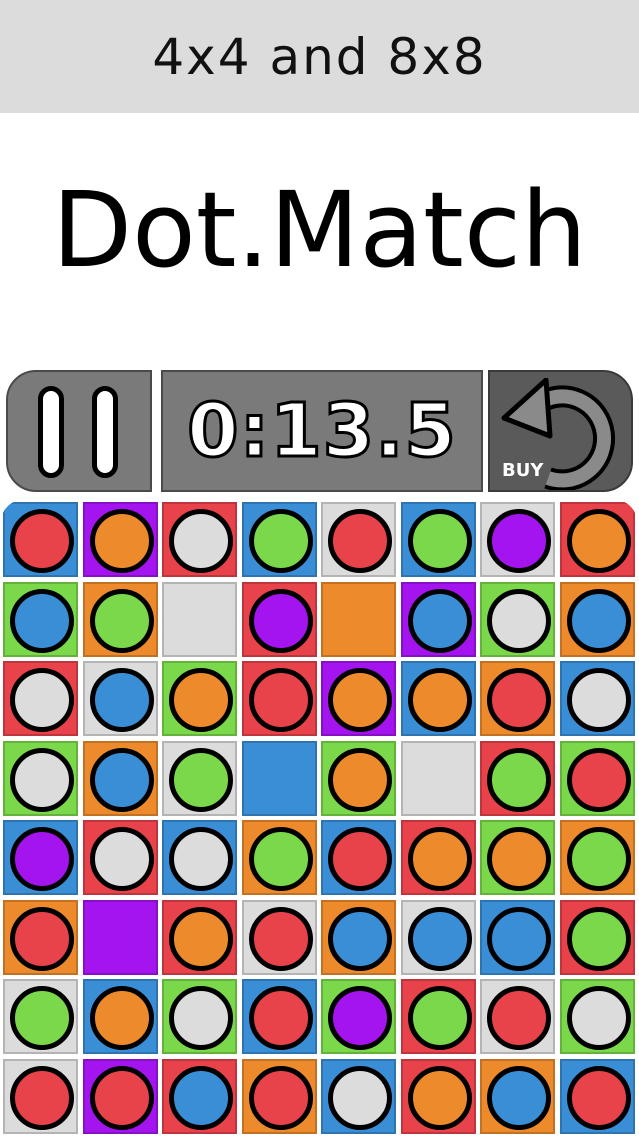  I want to click on control-bar: 0:13.5 BUY, so click(319, 431).